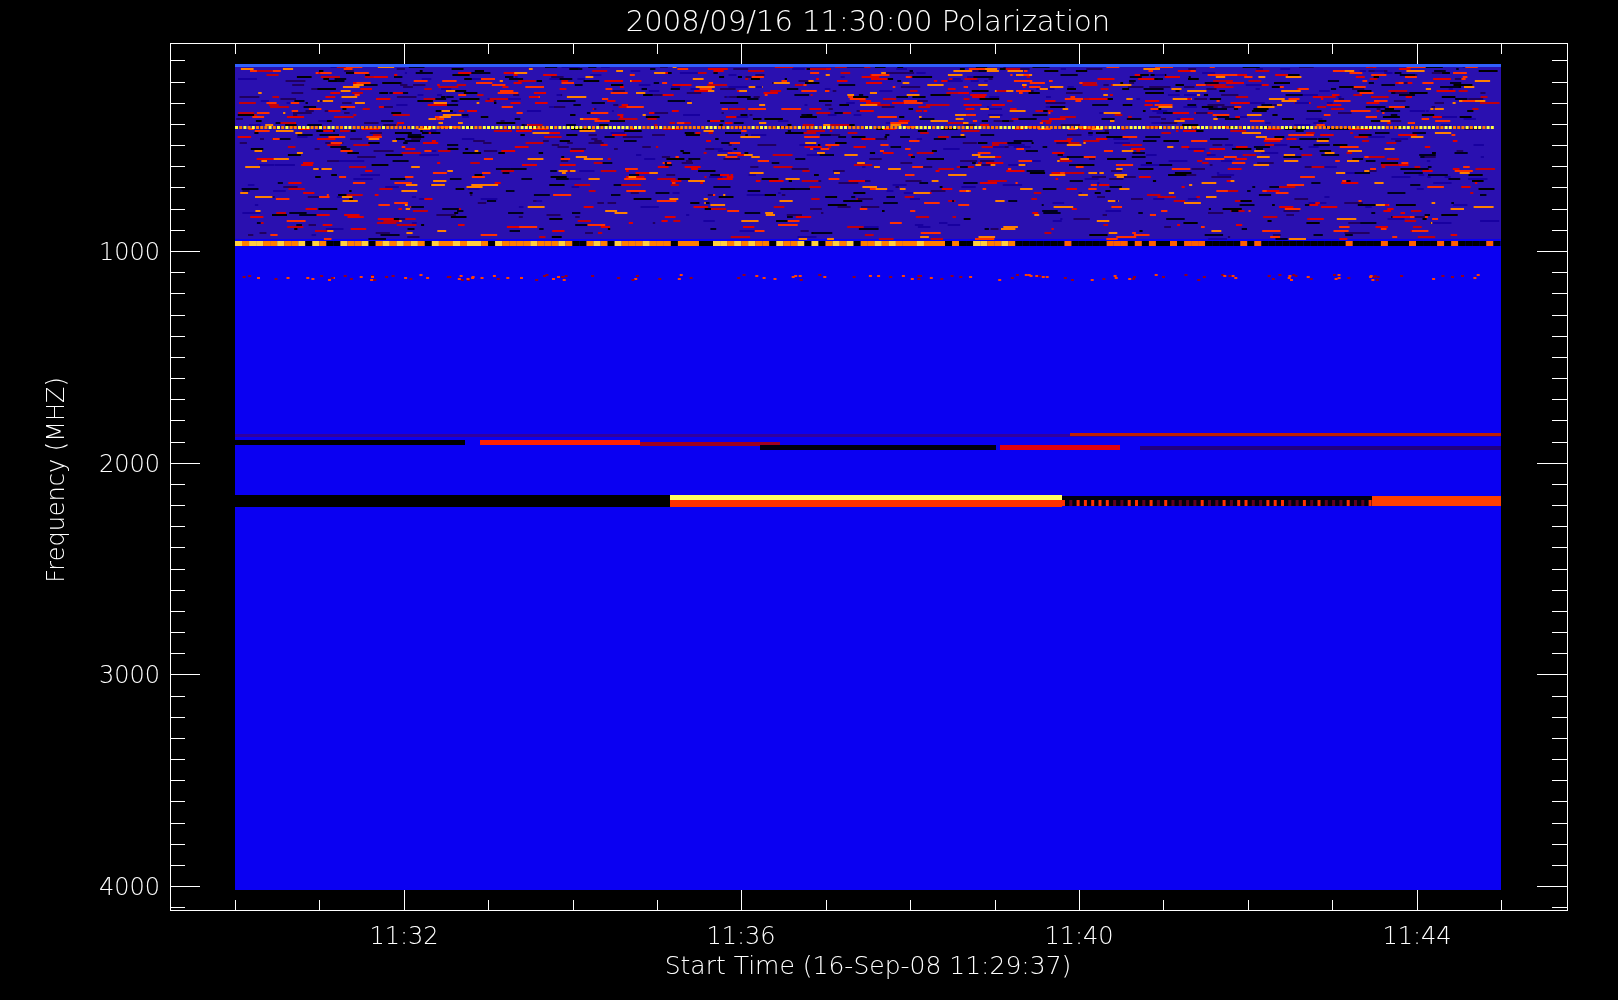  I want to click on axis-tick-label: 11:32, so click(404, 936).